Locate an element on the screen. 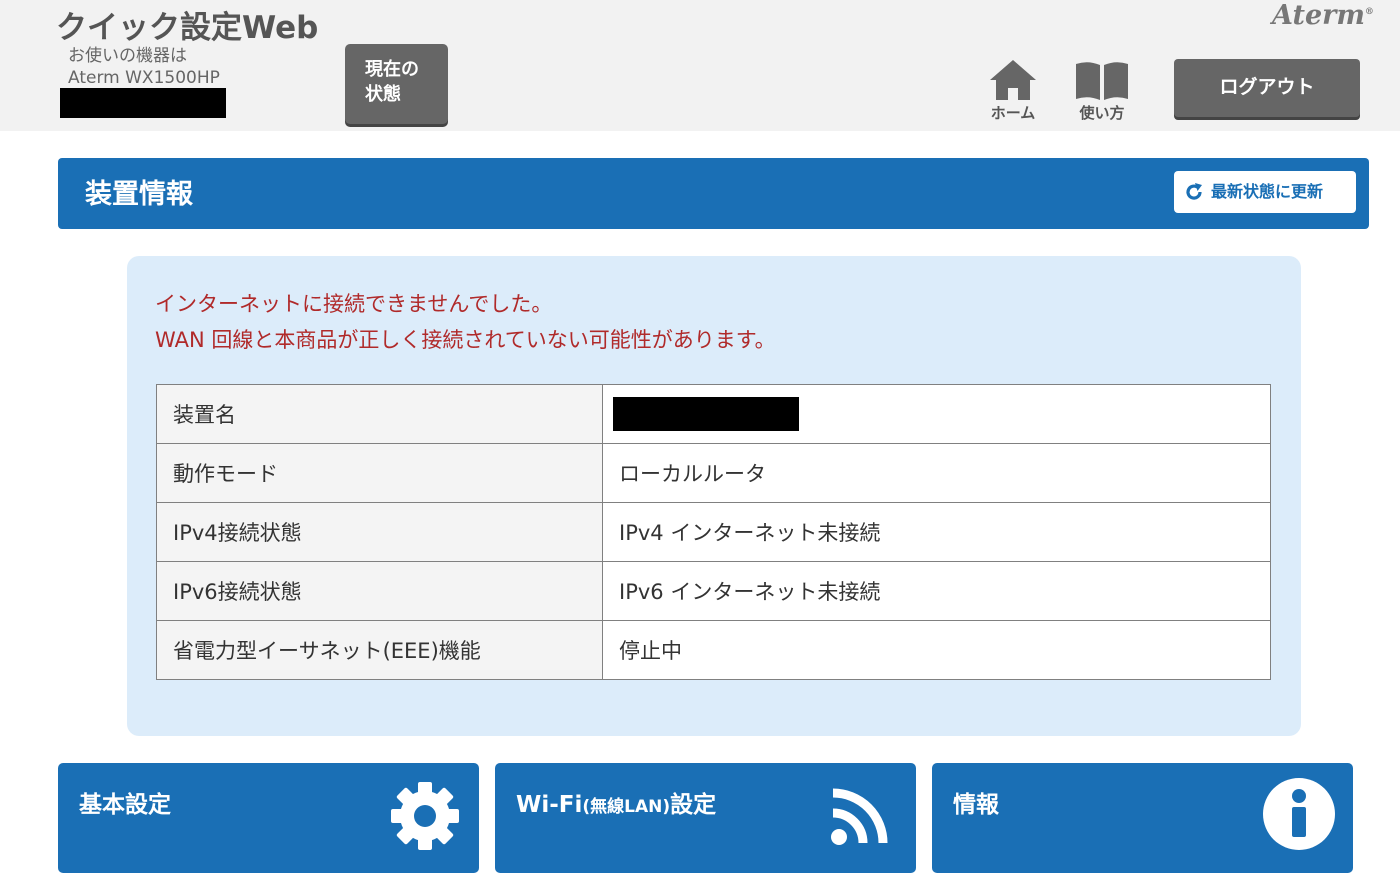  table-row: IPv6接続状態 IPv6 インターネット未接続 is located at coordinates (713, 591).